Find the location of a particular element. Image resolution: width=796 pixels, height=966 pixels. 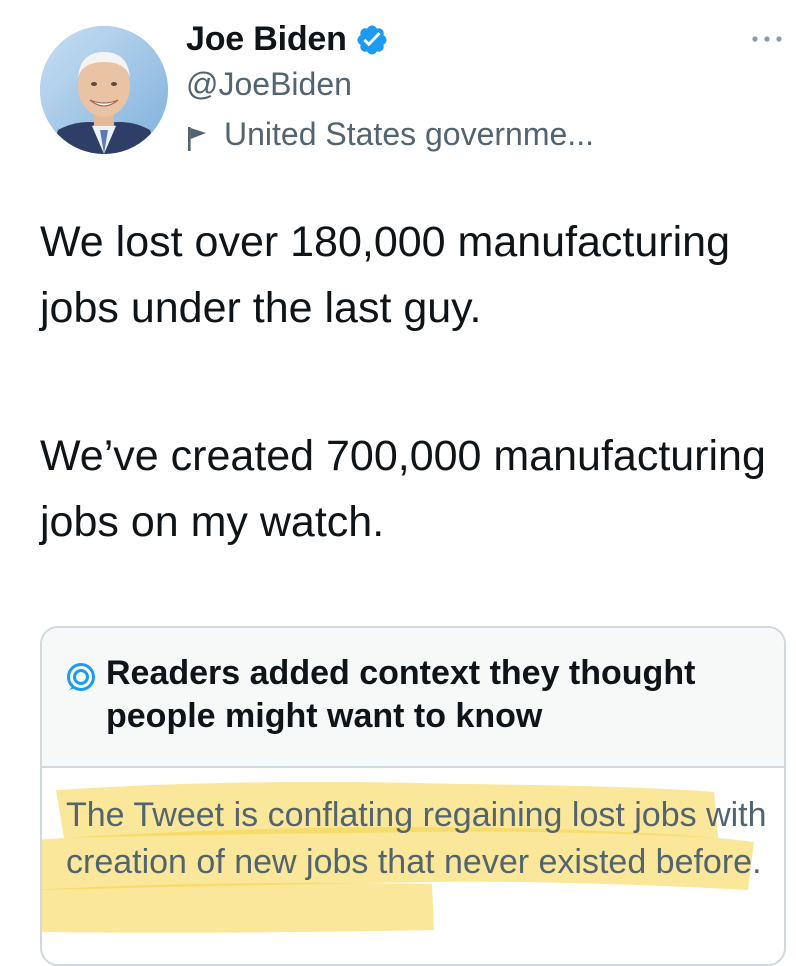

author-handle: @JoeBiden is located at coordinates (269, 84).